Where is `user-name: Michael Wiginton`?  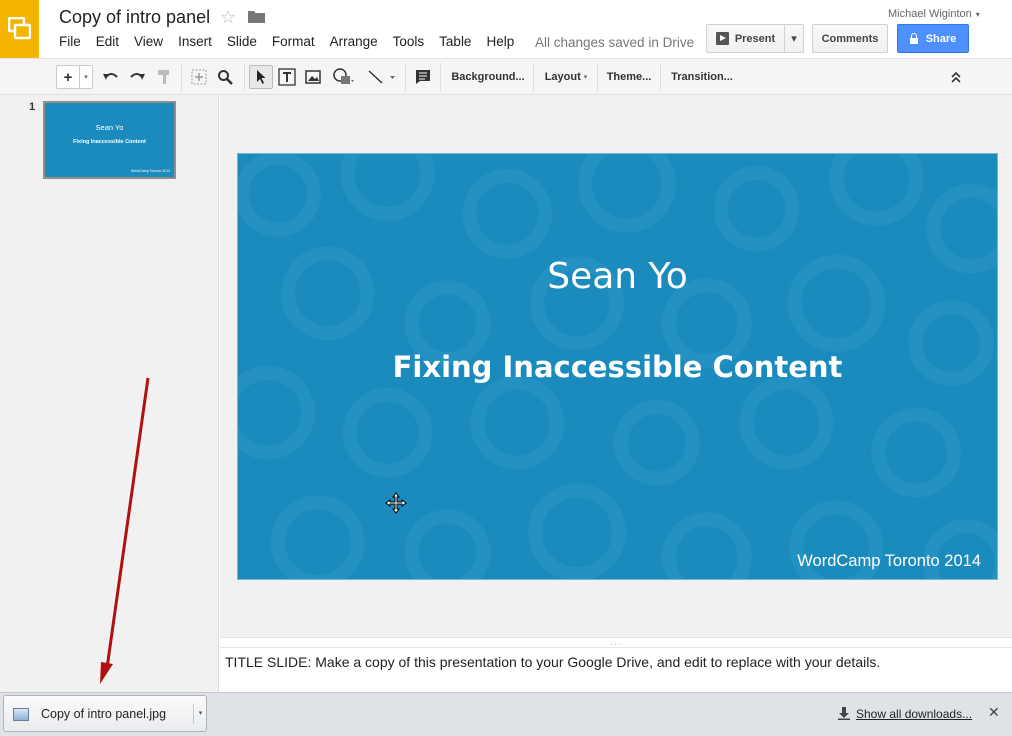 user-name: Michael Wiginton is located at coordinates (930, 14).